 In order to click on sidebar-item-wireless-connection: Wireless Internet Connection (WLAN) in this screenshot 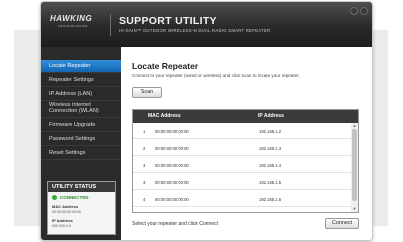, I will do `click(81, 109)`.